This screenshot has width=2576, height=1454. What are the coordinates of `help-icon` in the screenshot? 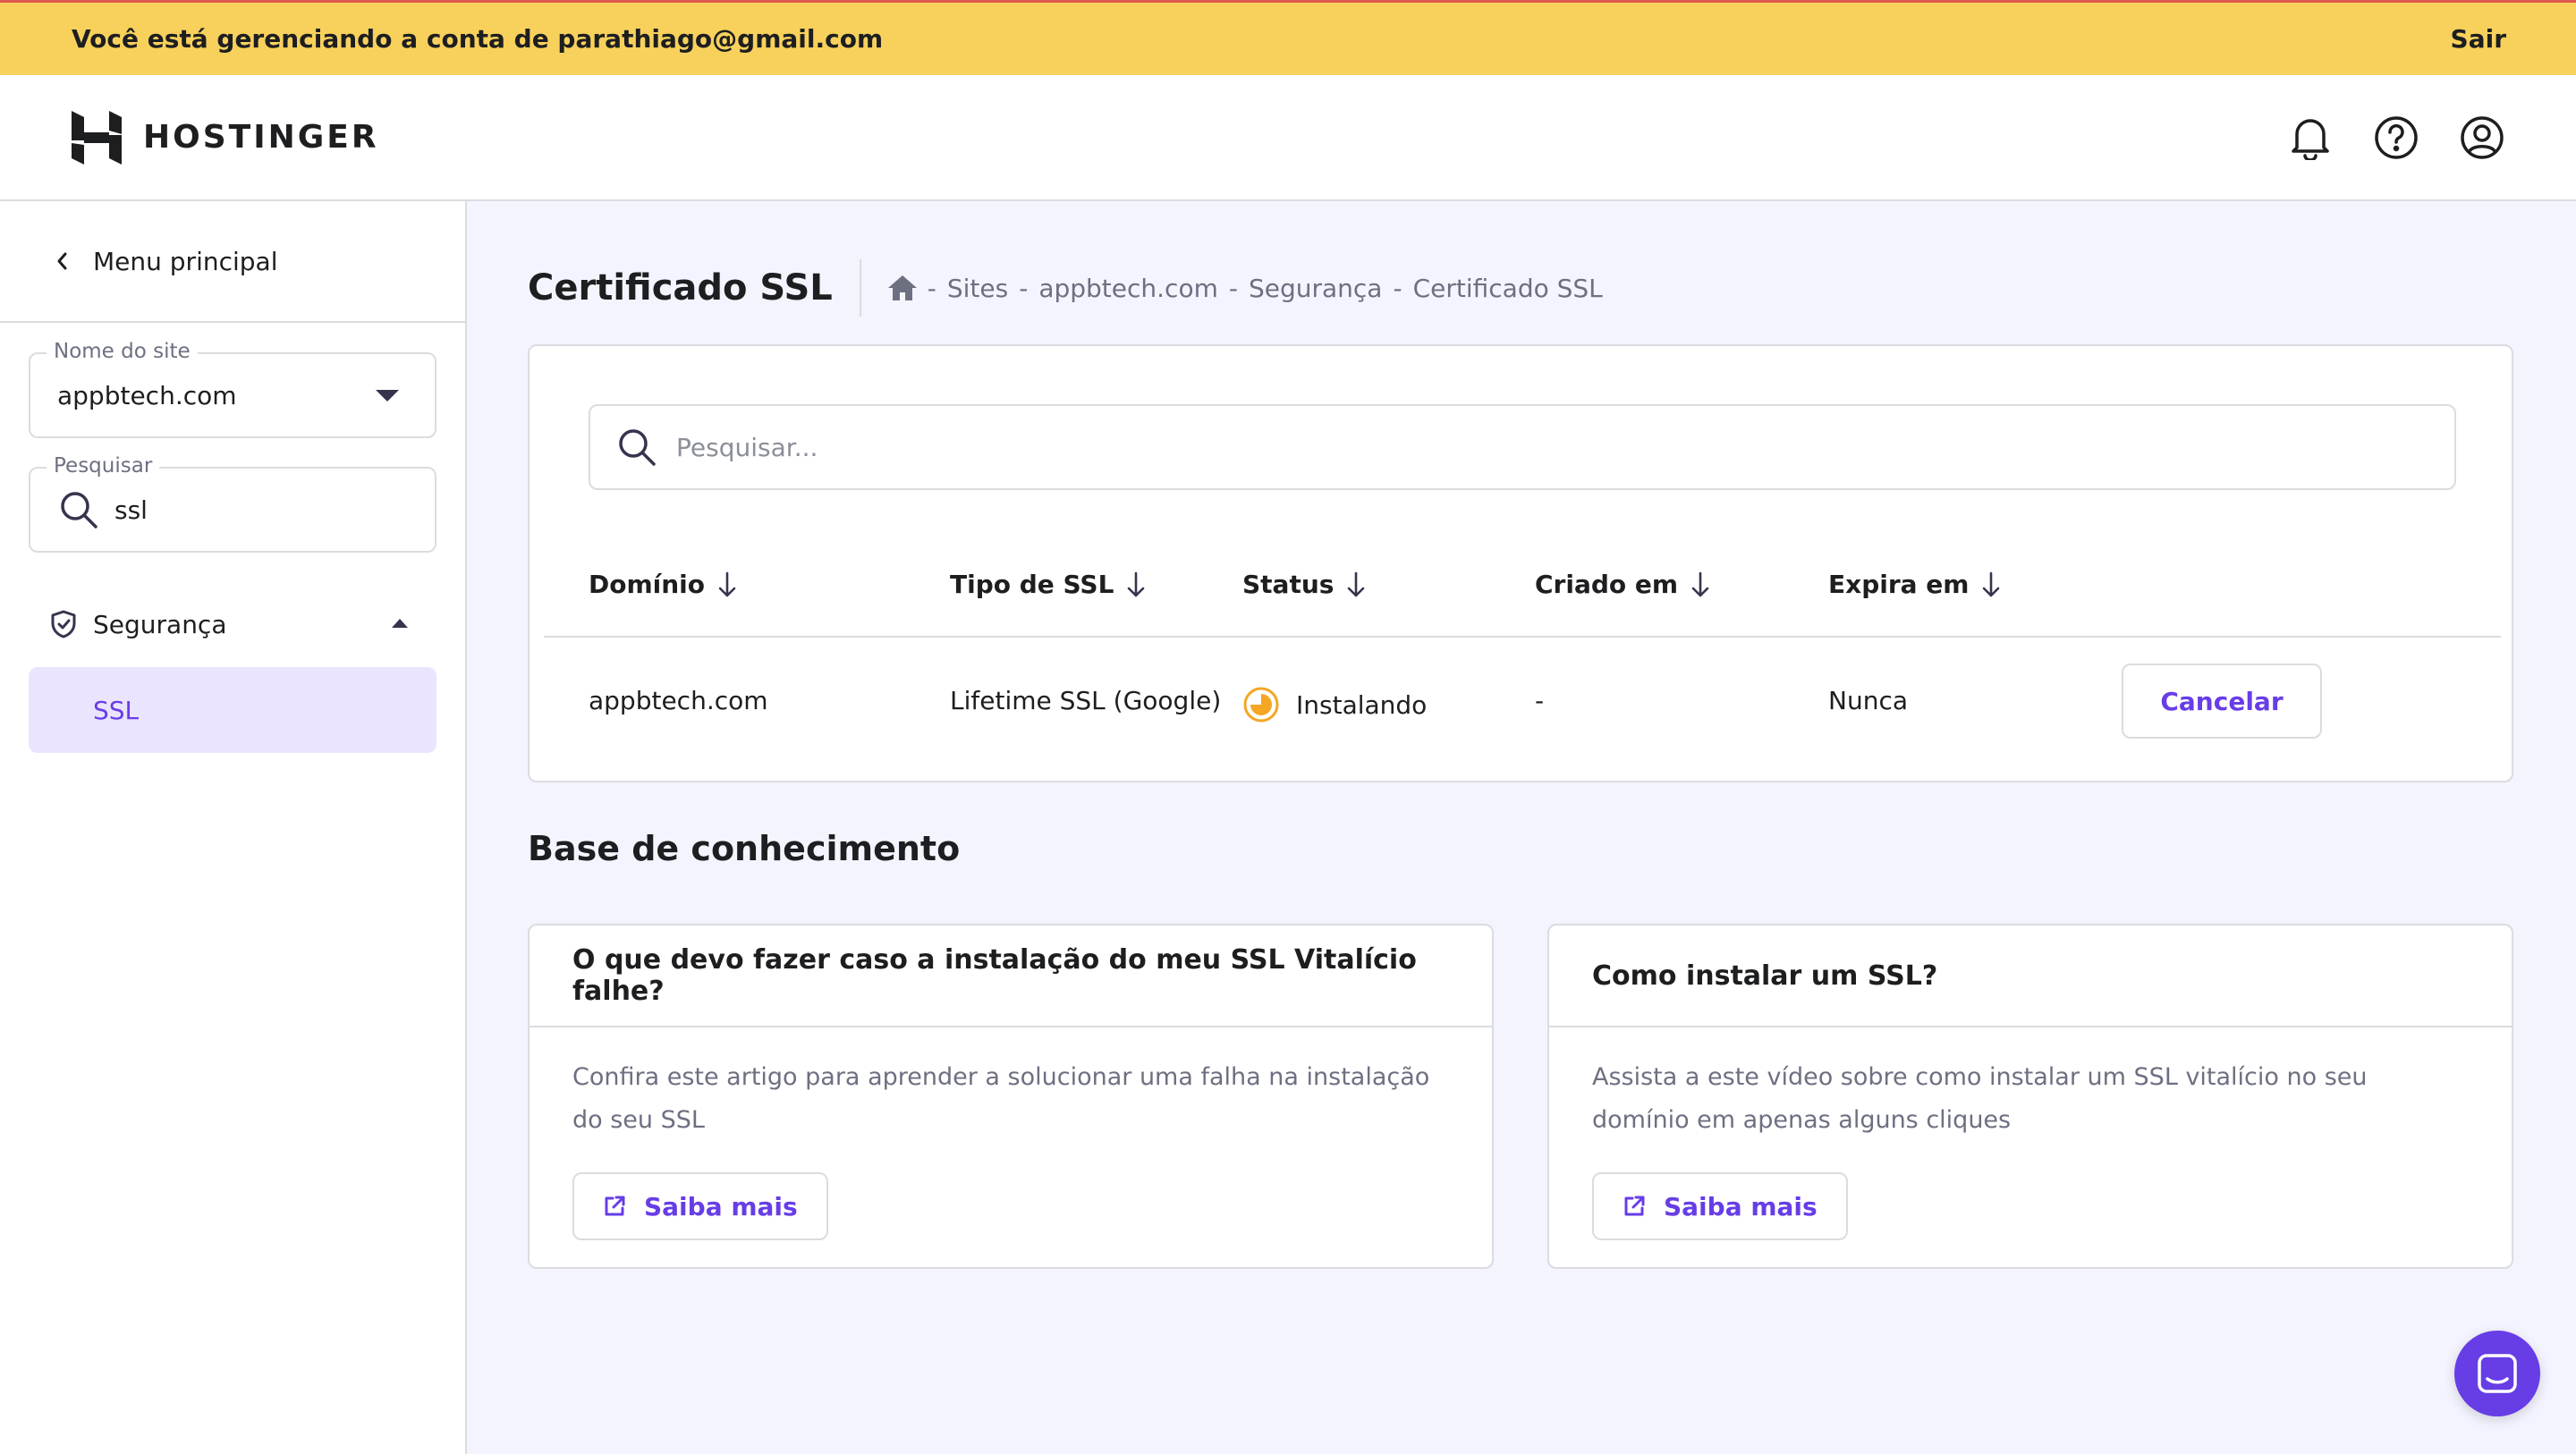 It's located at (2396, 137).